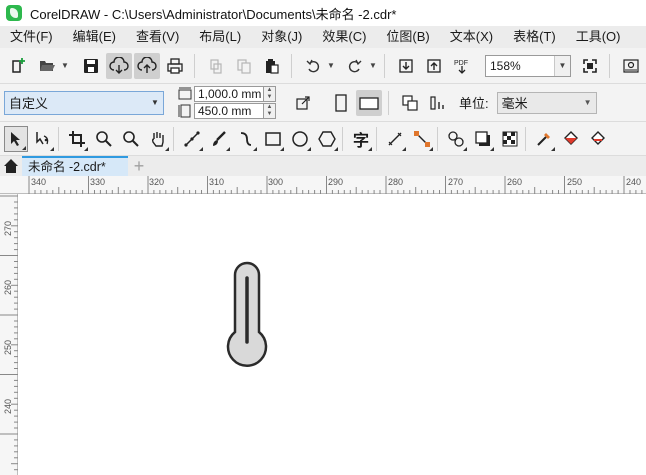  I want to click on page-width-input: 1,000.0 mm, so click(229, 94).